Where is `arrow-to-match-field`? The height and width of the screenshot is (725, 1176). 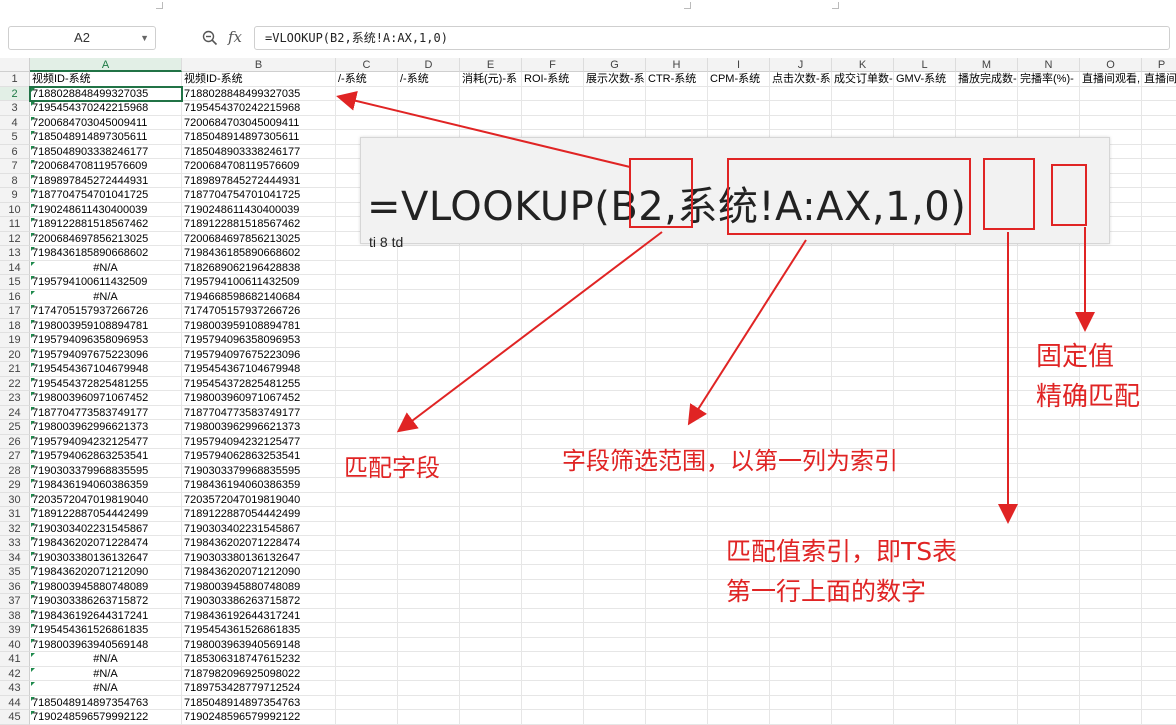 arrow-to-match-field is located at coordinates (529, 332).